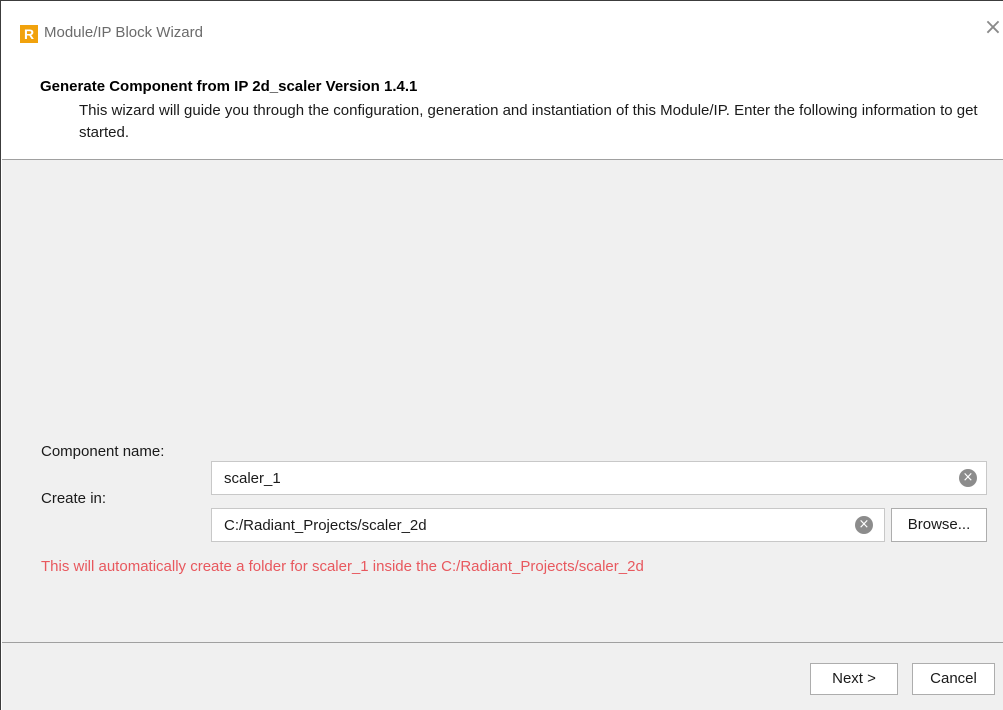 The image size is (1003, 710). I want to click on wizard-footer: Next > Cancel, so click(502, 676).